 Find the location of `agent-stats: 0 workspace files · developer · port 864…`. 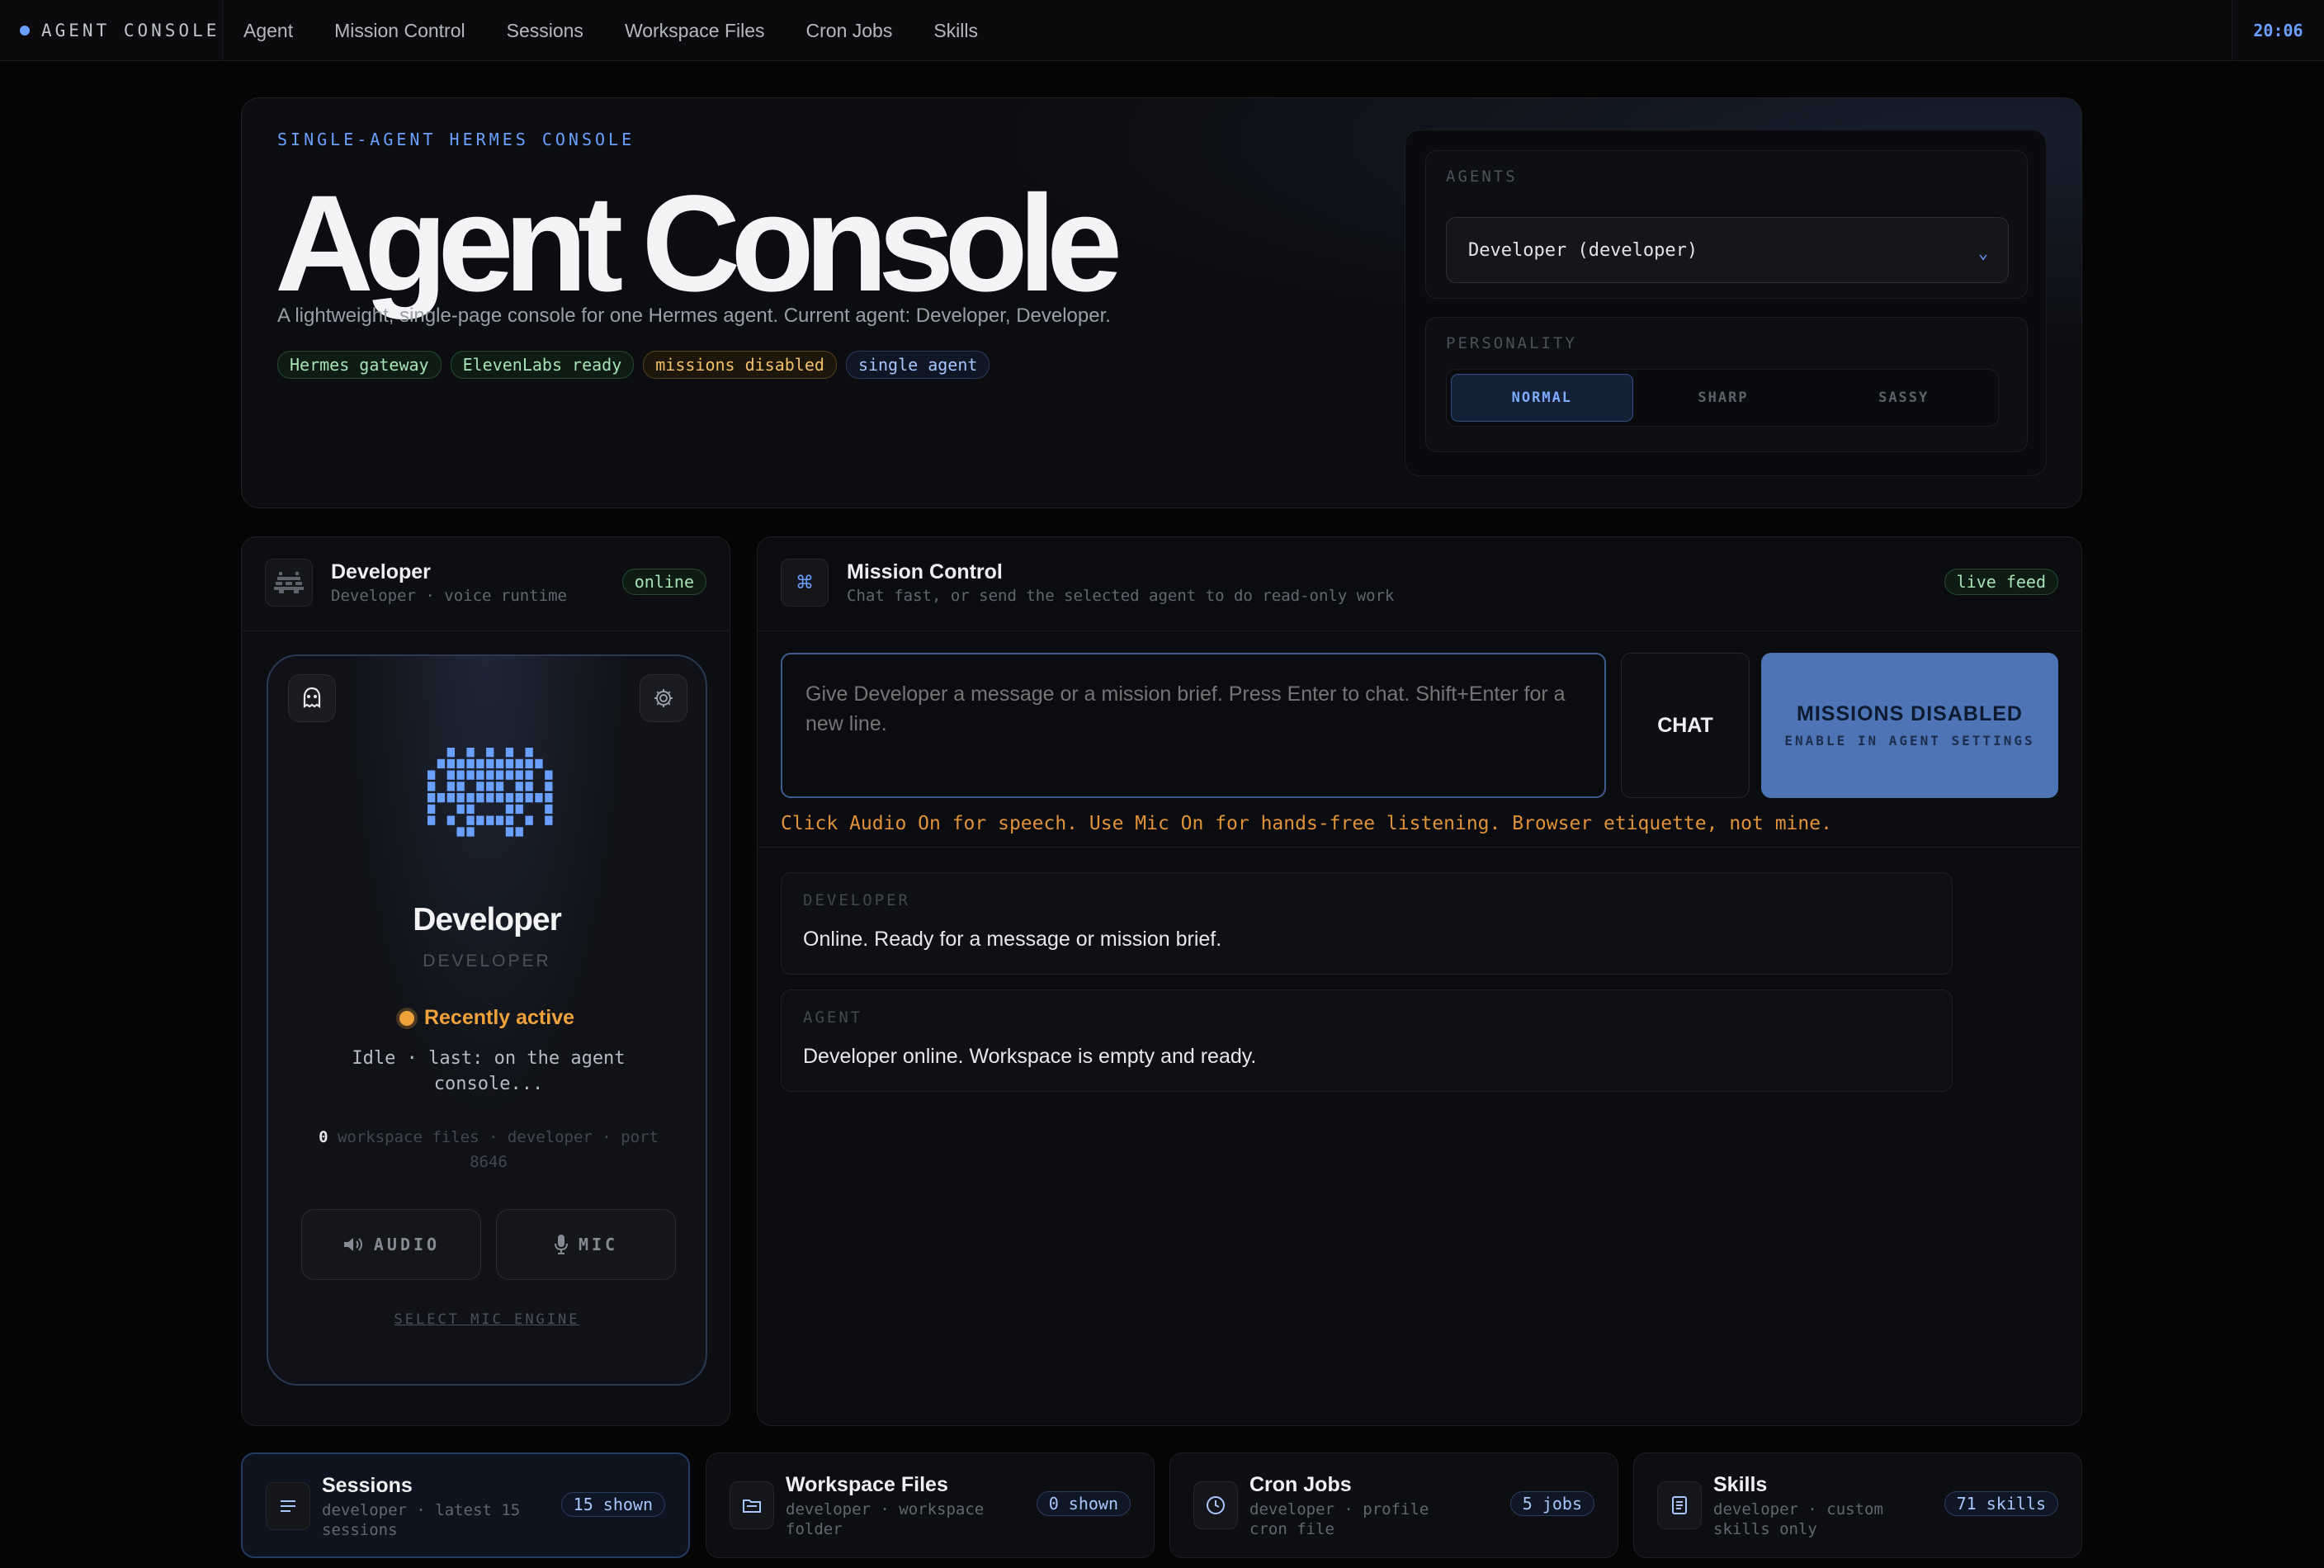

agent-stats: 0 workspace files · developer · port 864… is located at coordinates (488, 1149).